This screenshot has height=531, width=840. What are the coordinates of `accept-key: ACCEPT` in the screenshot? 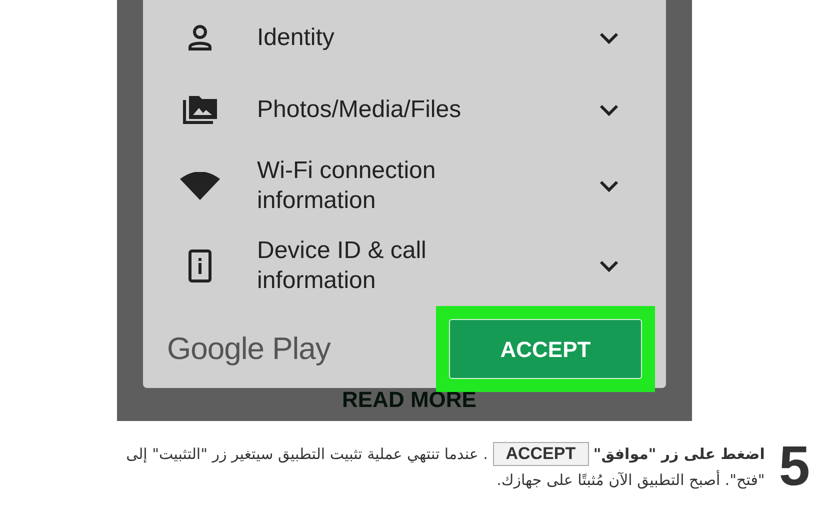 It's located at (540, 454).